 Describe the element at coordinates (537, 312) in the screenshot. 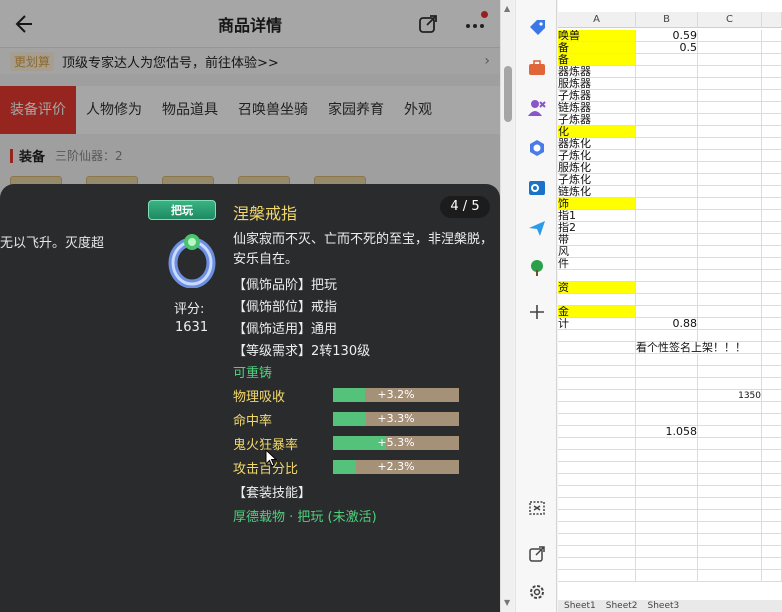

I see `plus-icon` at that location.